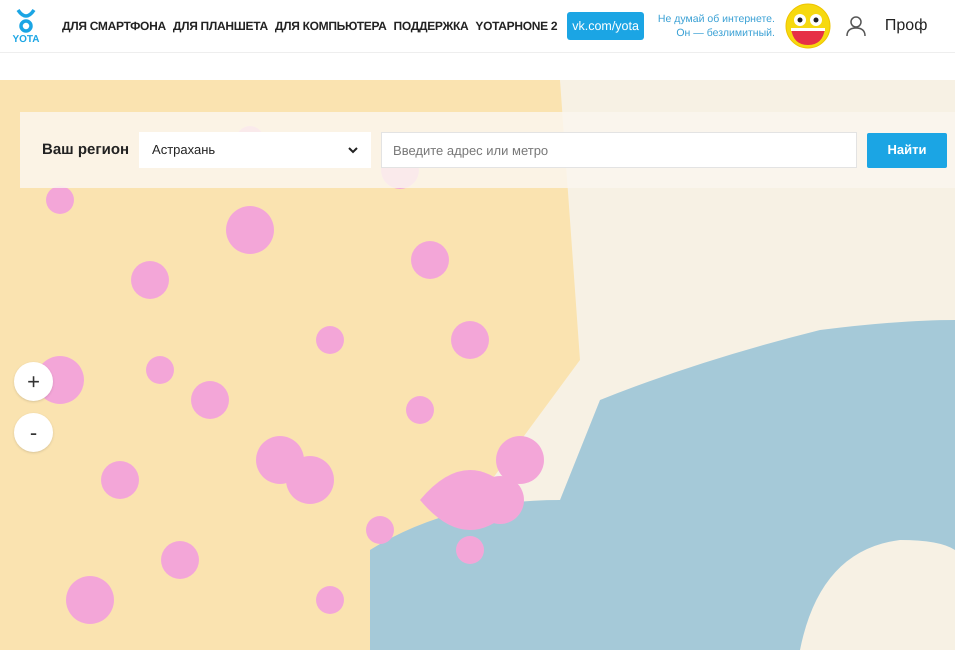 This screenshot has height=650, width=955. I want to click on smiley-icon, so click(807, 26).